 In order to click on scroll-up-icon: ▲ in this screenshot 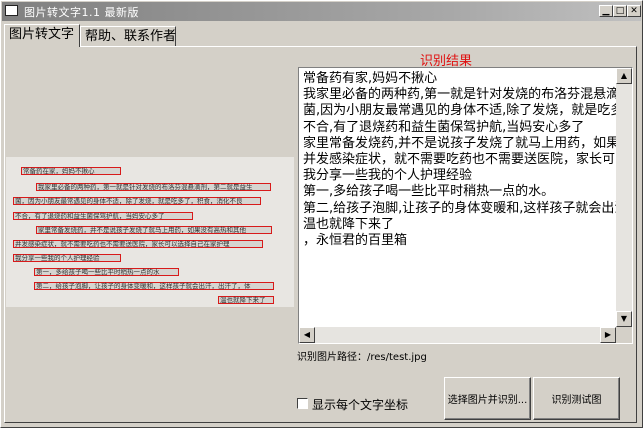, I will do `click(624, 76)`.